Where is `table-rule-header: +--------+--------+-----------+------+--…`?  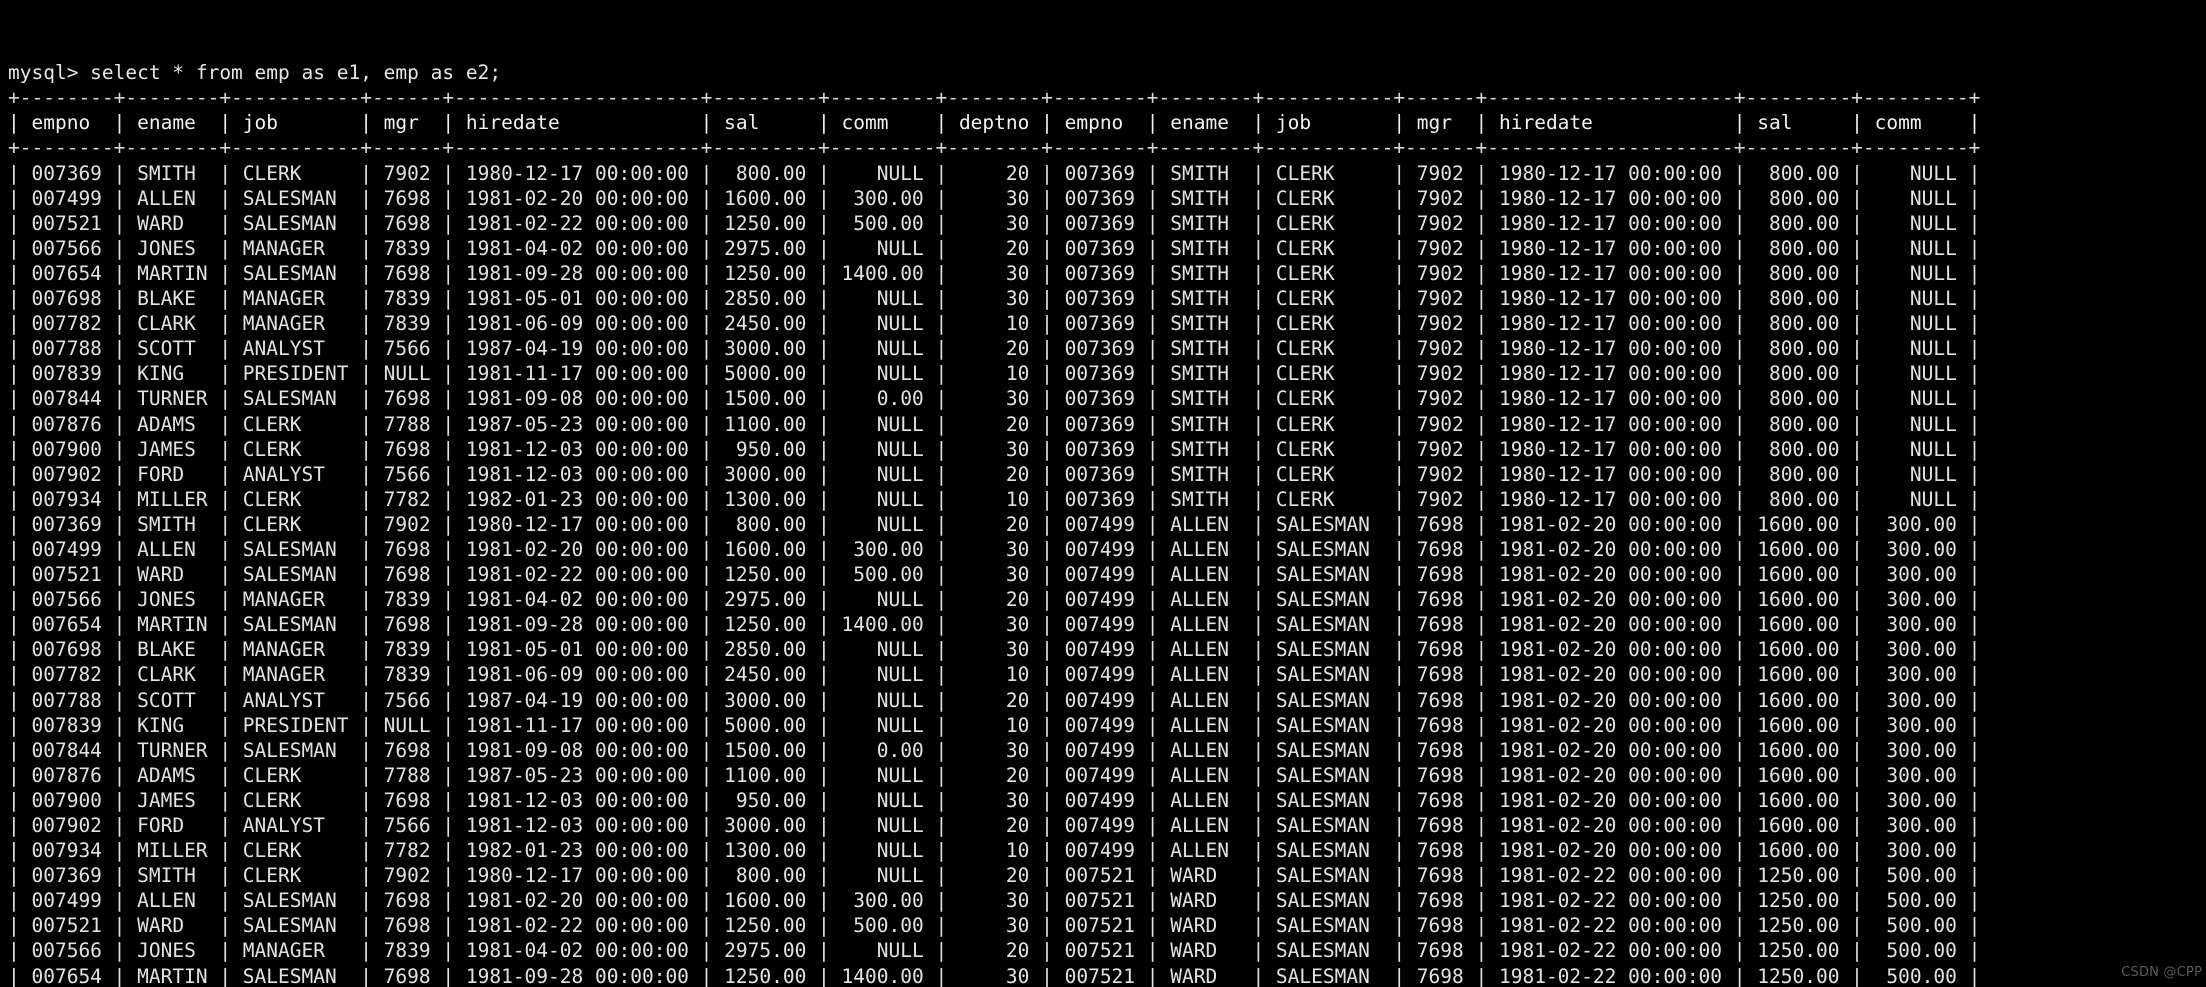
table-rule-header: +--------+--------+-----------+------+--… is located at coordinates (994, 148).